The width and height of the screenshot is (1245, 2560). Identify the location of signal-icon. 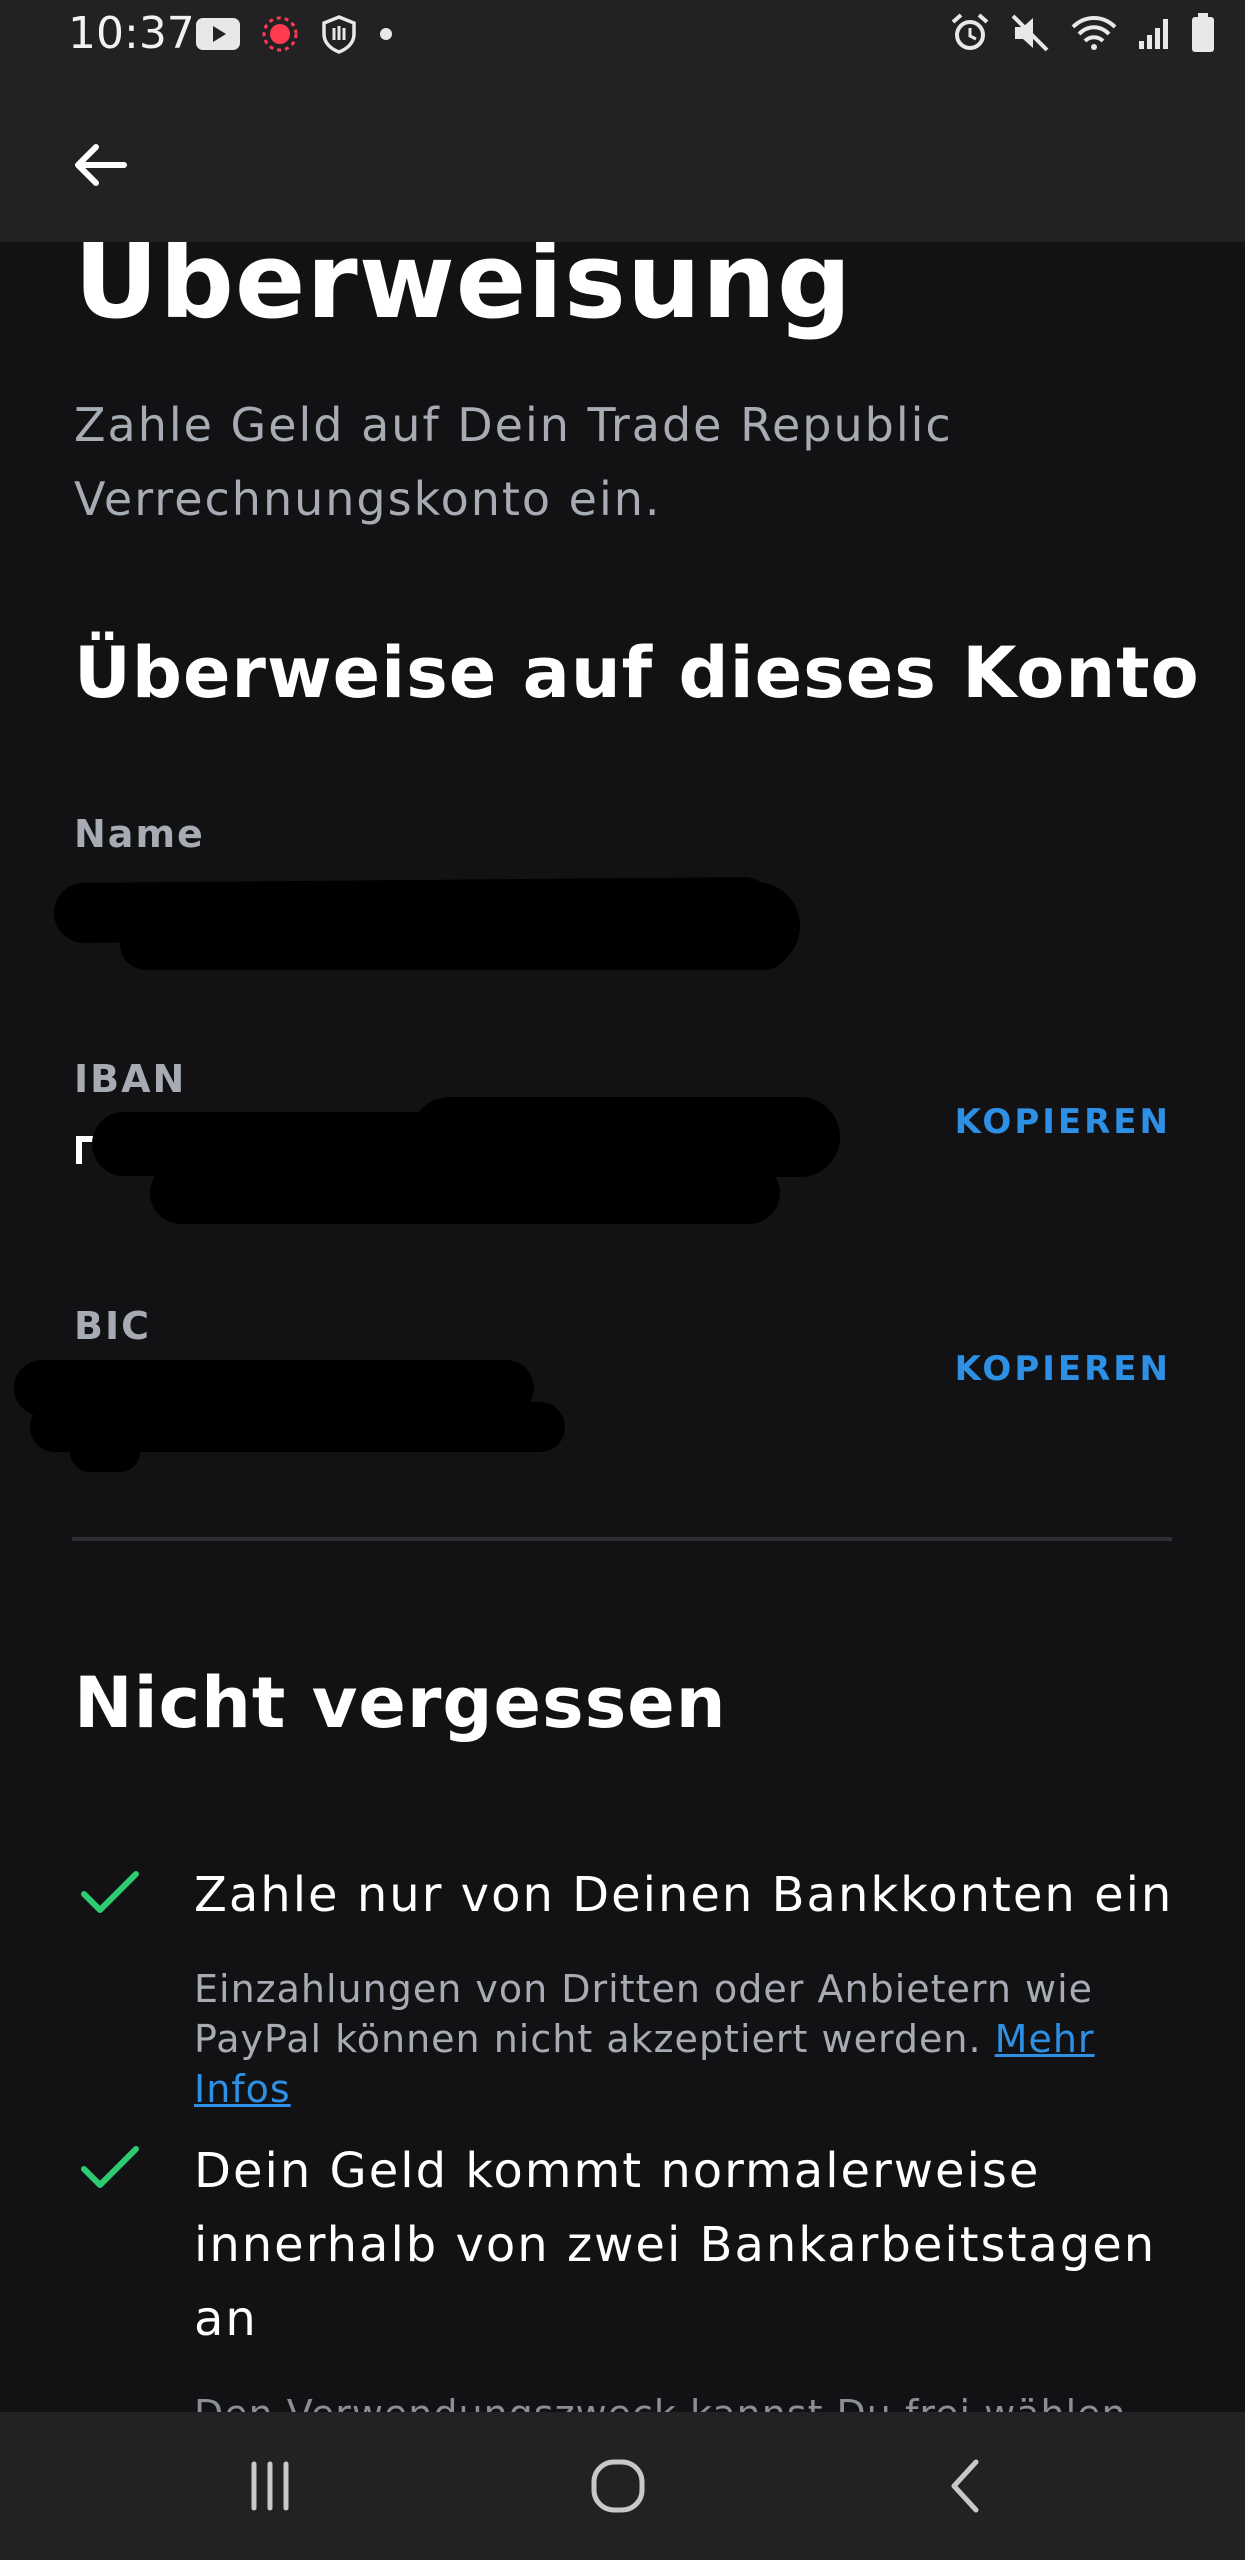
(1153, 34).